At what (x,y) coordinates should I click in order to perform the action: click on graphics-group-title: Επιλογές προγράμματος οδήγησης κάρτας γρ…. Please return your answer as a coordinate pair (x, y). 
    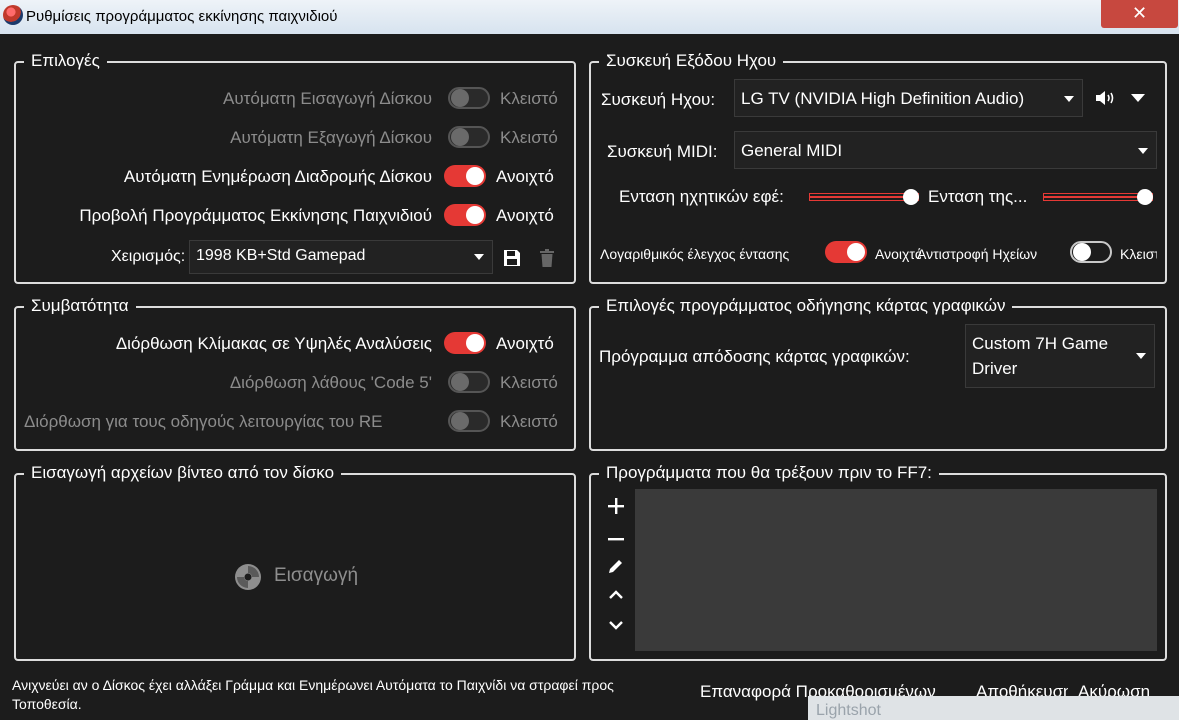
    Looking at the image, I should click on (806, 306).